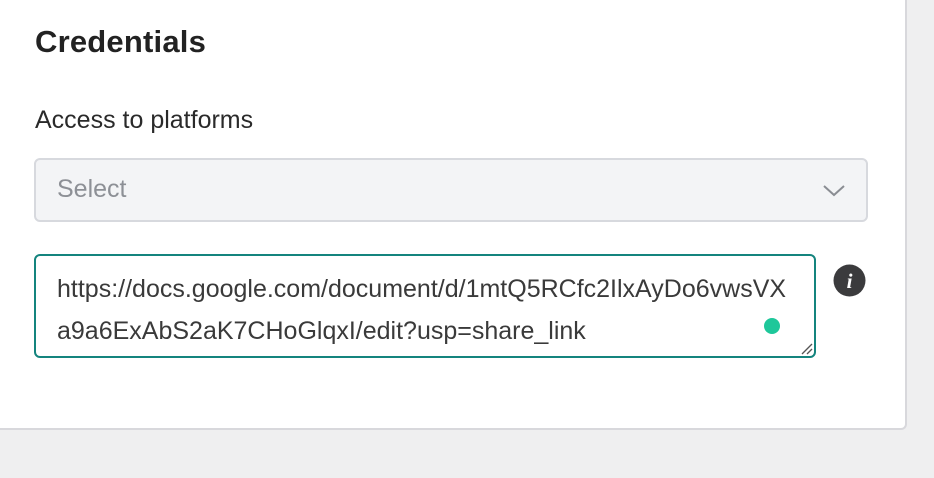 This screenshot has height=478, width=934. I want to click on info-icon-glyph: i, so click(850, 281).